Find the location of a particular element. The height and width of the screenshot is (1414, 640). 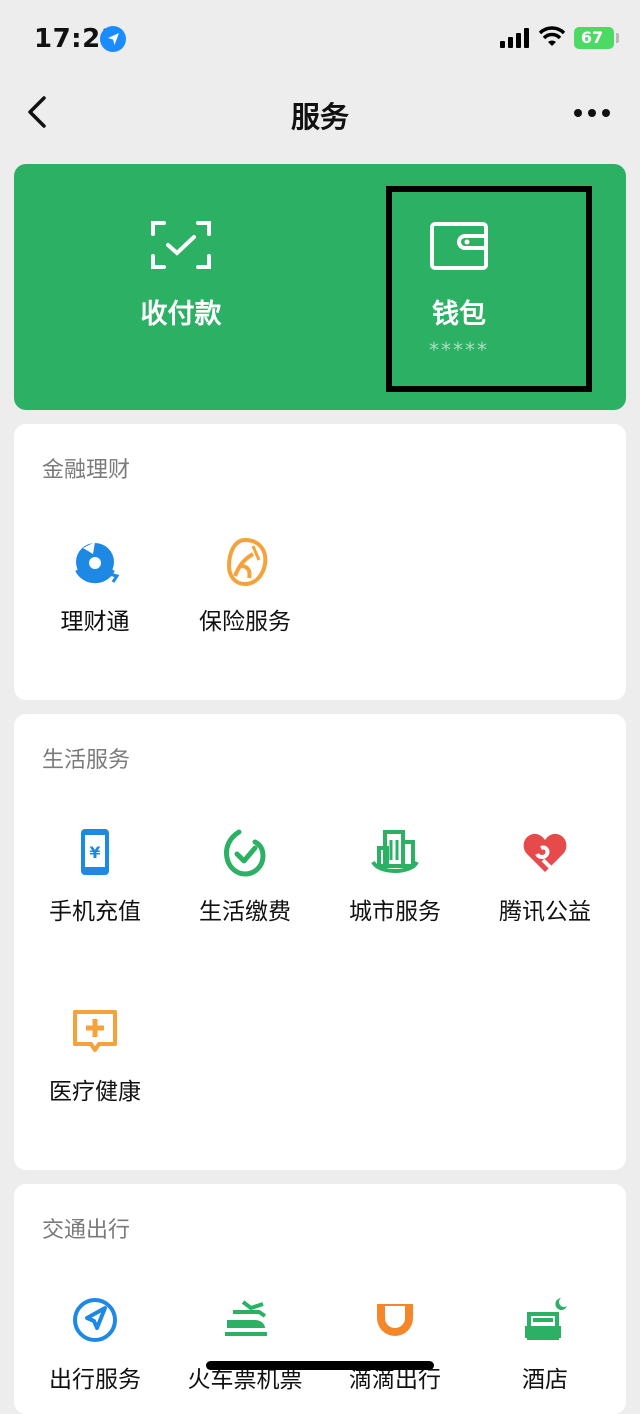

status-bar: 17:21 67 is located at coordinates (320, 40).